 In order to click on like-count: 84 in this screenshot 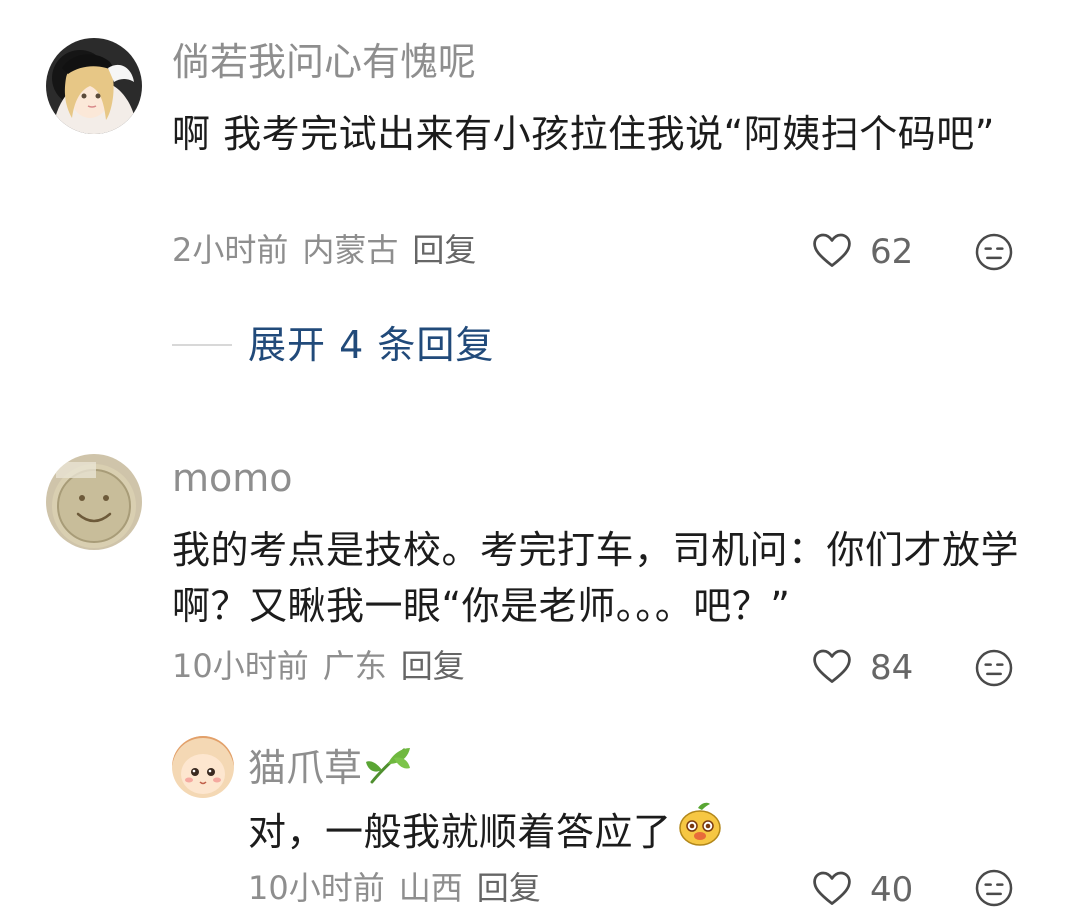, I will do `click(892, 668)`.